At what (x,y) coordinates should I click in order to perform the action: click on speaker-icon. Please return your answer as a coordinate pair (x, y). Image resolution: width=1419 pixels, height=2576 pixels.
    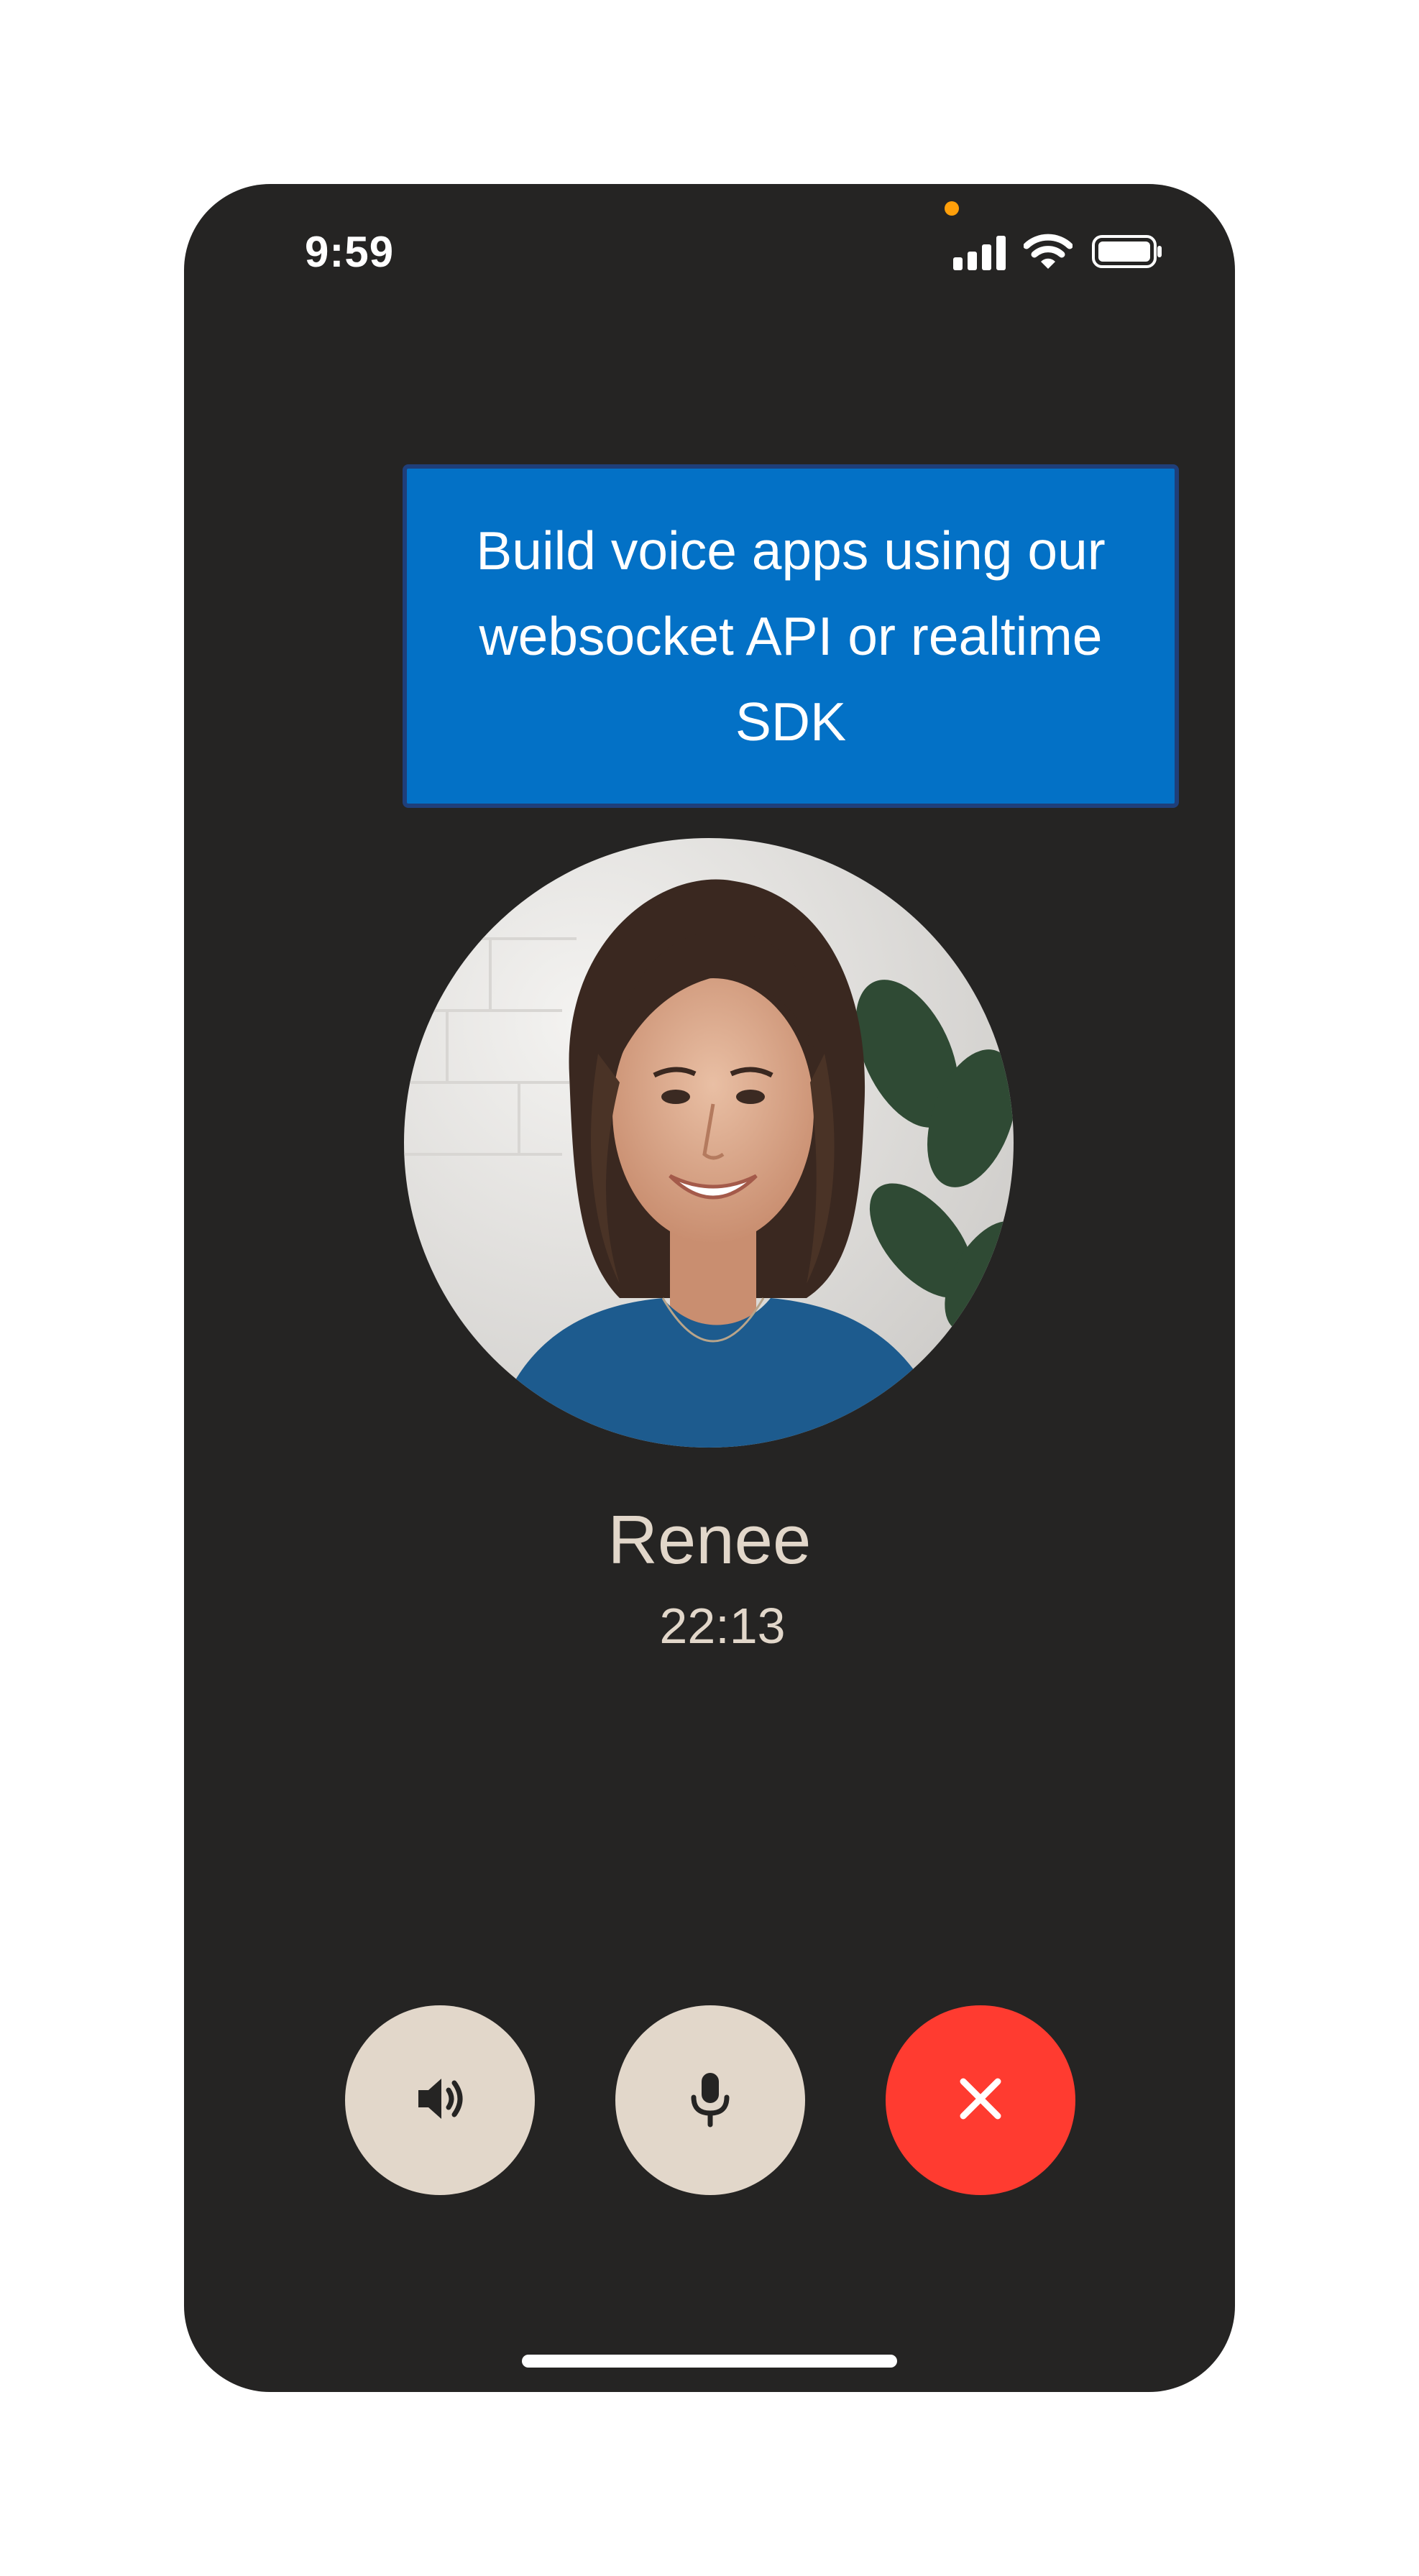
    Looking at the image, I should click on (440, 2100).